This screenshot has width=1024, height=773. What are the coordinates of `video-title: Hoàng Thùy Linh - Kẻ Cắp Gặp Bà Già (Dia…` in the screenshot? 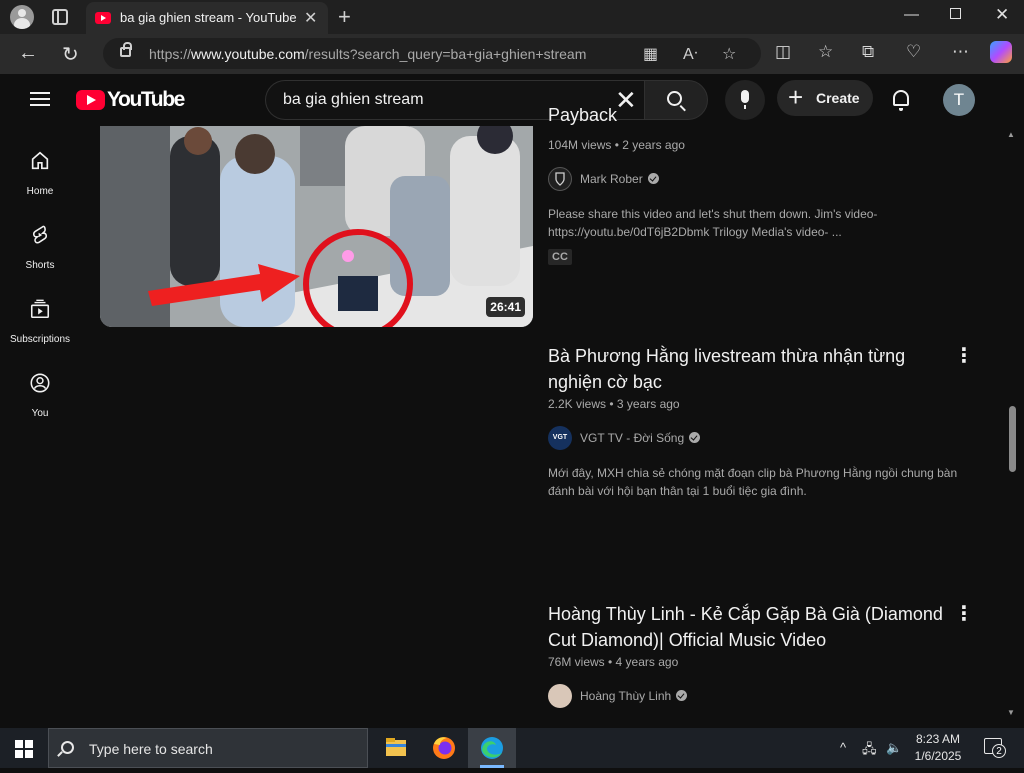 It's located at (748, 627).